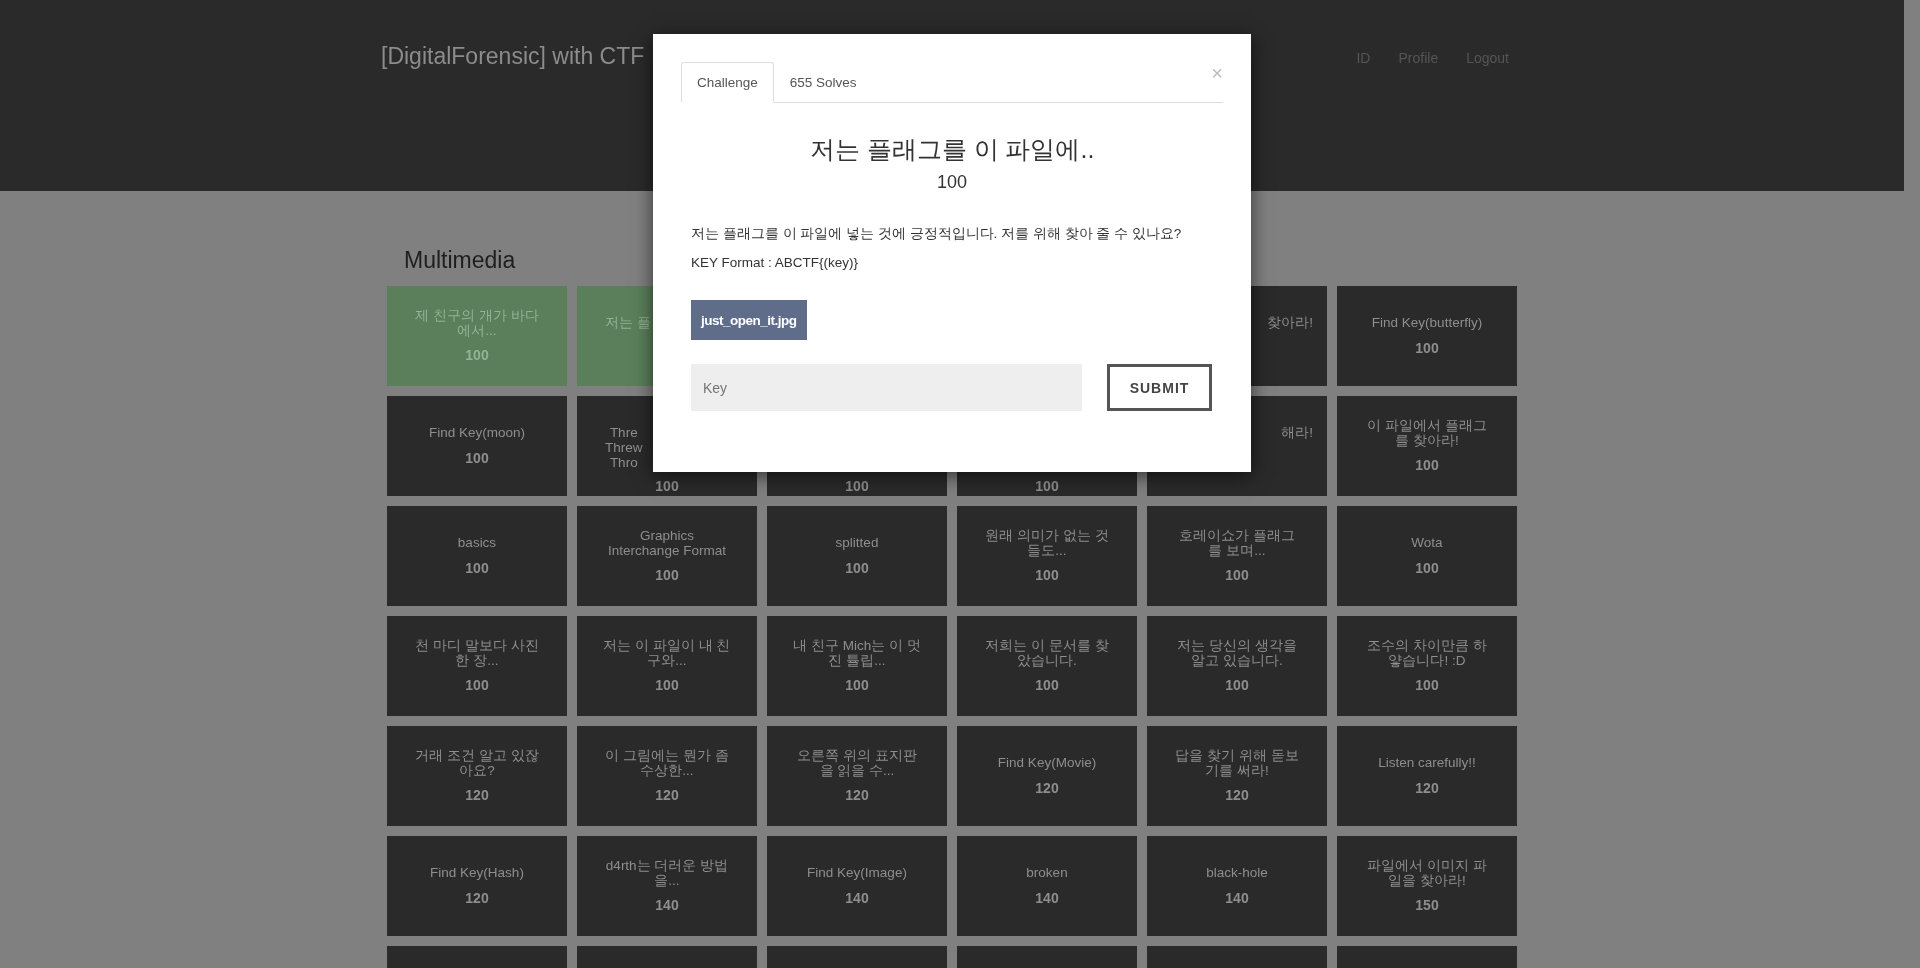  What do you see at coordinates (1047, 776) in the screenshot?
I see `challenge-tile: Find Key(Movie) 120` at bounding box center [1047, 776].